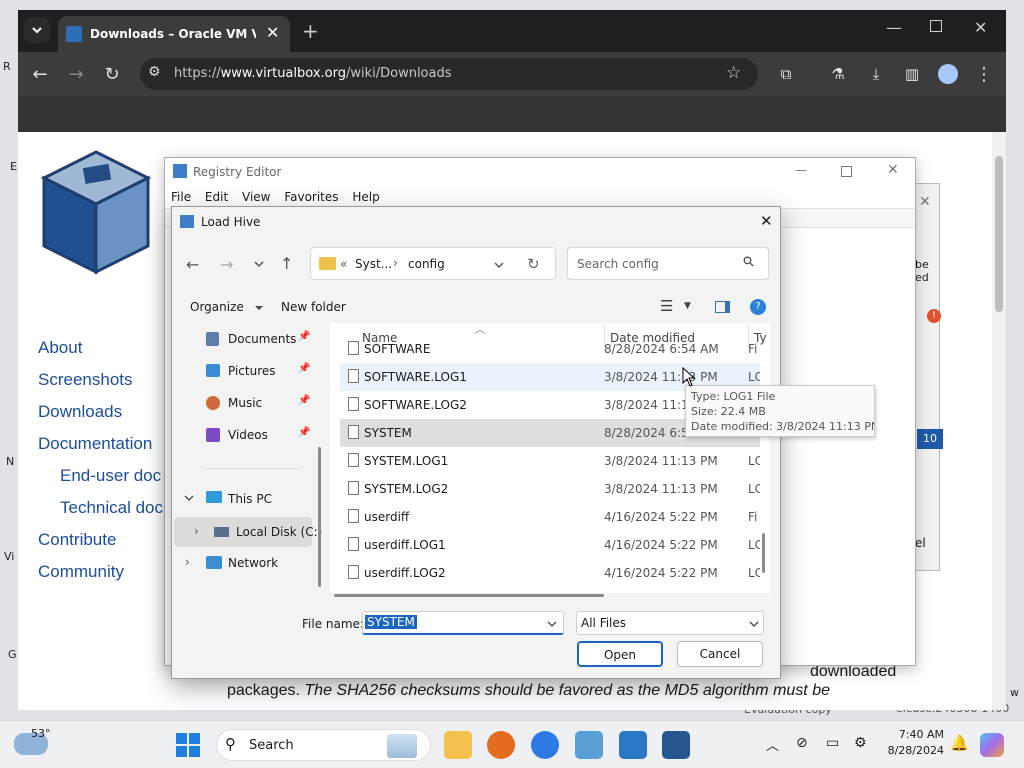 Image resolution: width=1024 pixels, height=768 pixels. What do you see at coordinates (187, 221) in the screenshot?
I see `dialog-app-icon` at bounding box center [187, 221].